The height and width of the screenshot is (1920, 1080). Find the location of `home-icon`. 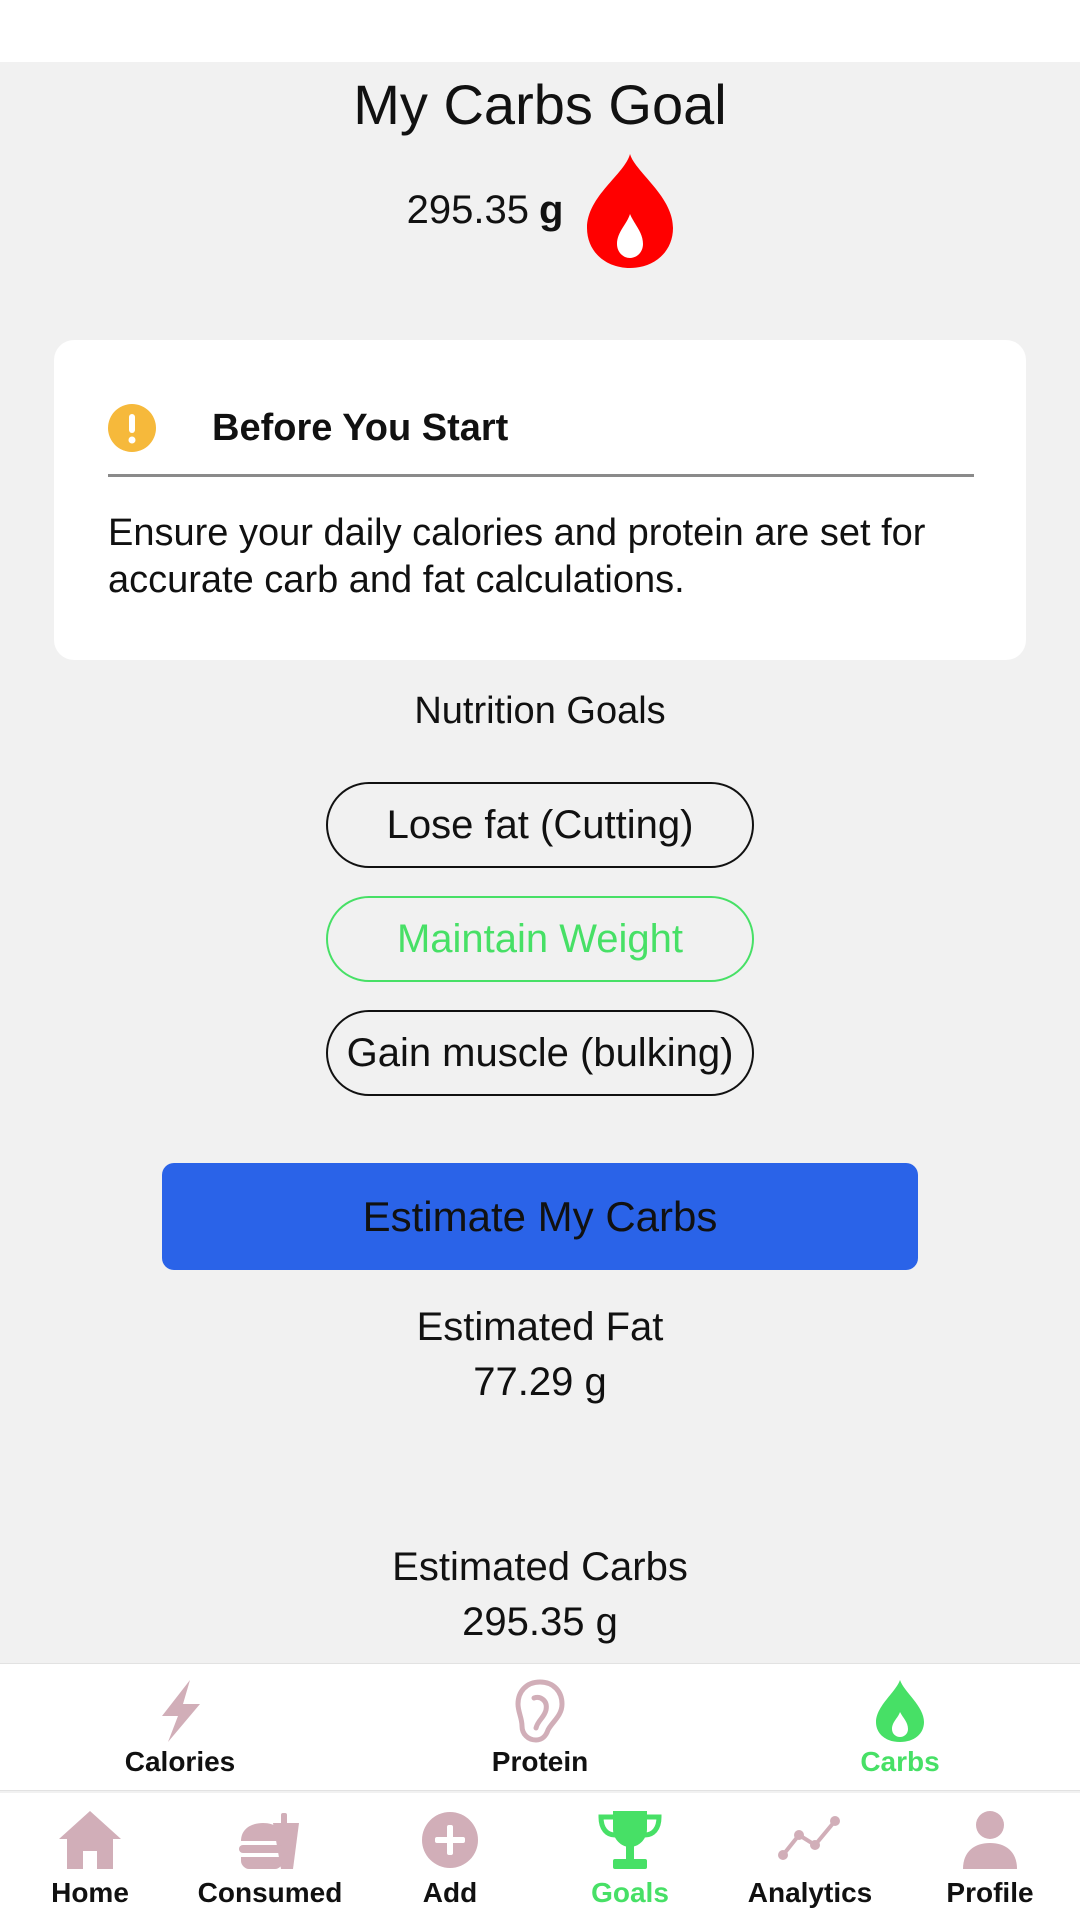

home-icon is located at coordinates (90, 1840).